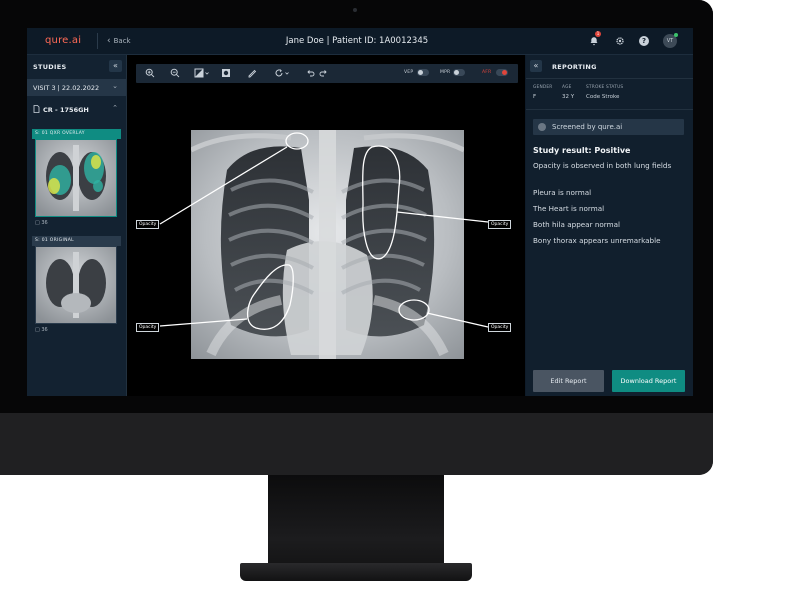 This screenshot has height=595, width=795. What do you see at coordinates (76, 134) in the screenshot?
I see `series-title: S: 01 QXR OVERLAY` at bounding box center [76, 134].